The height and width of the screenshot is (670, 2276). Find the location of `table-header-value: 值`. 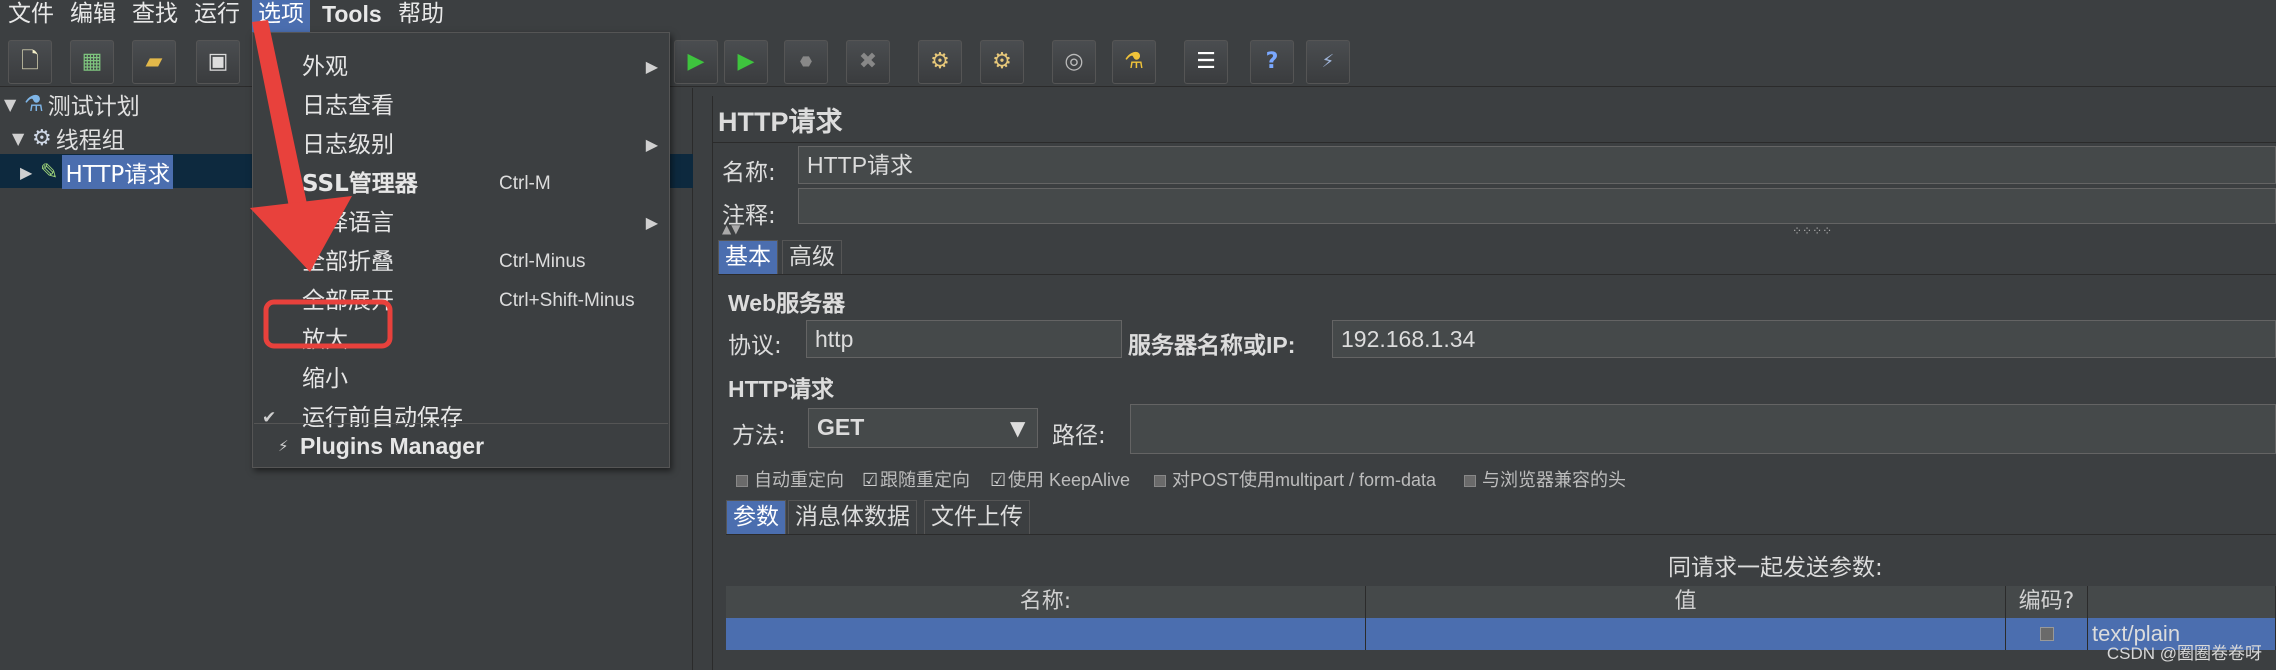

table-header-value: 值 is located at coordinates (1686, 602).